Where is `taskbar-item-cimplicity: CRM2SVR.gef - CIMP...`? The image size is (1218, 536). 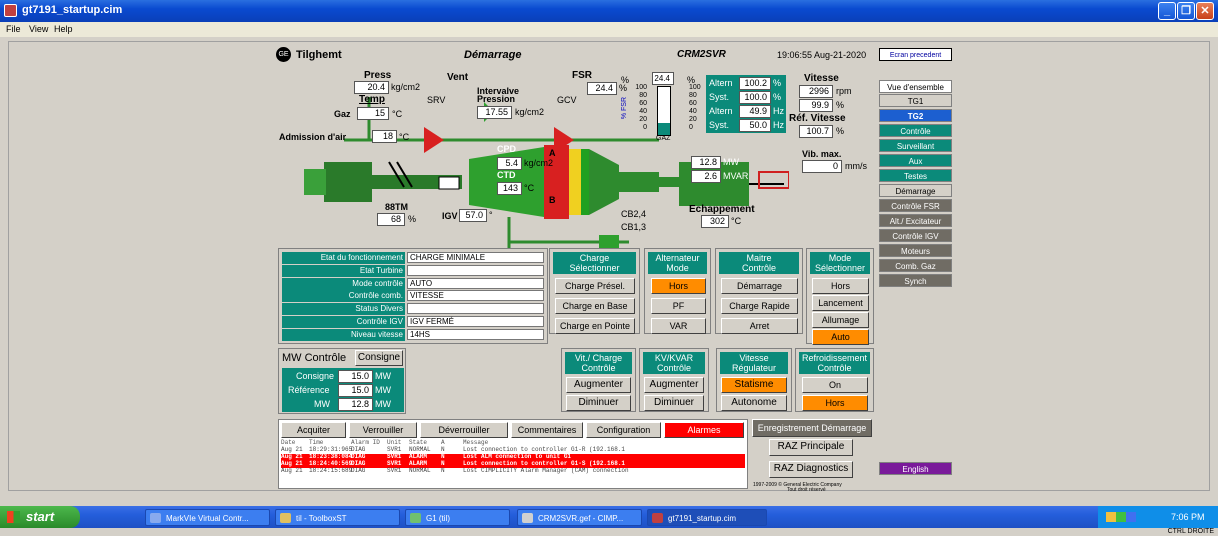
taskbar-item-cimplicity: CRM2SVR.gef - CIMP... is located at coordinates (579, 517).